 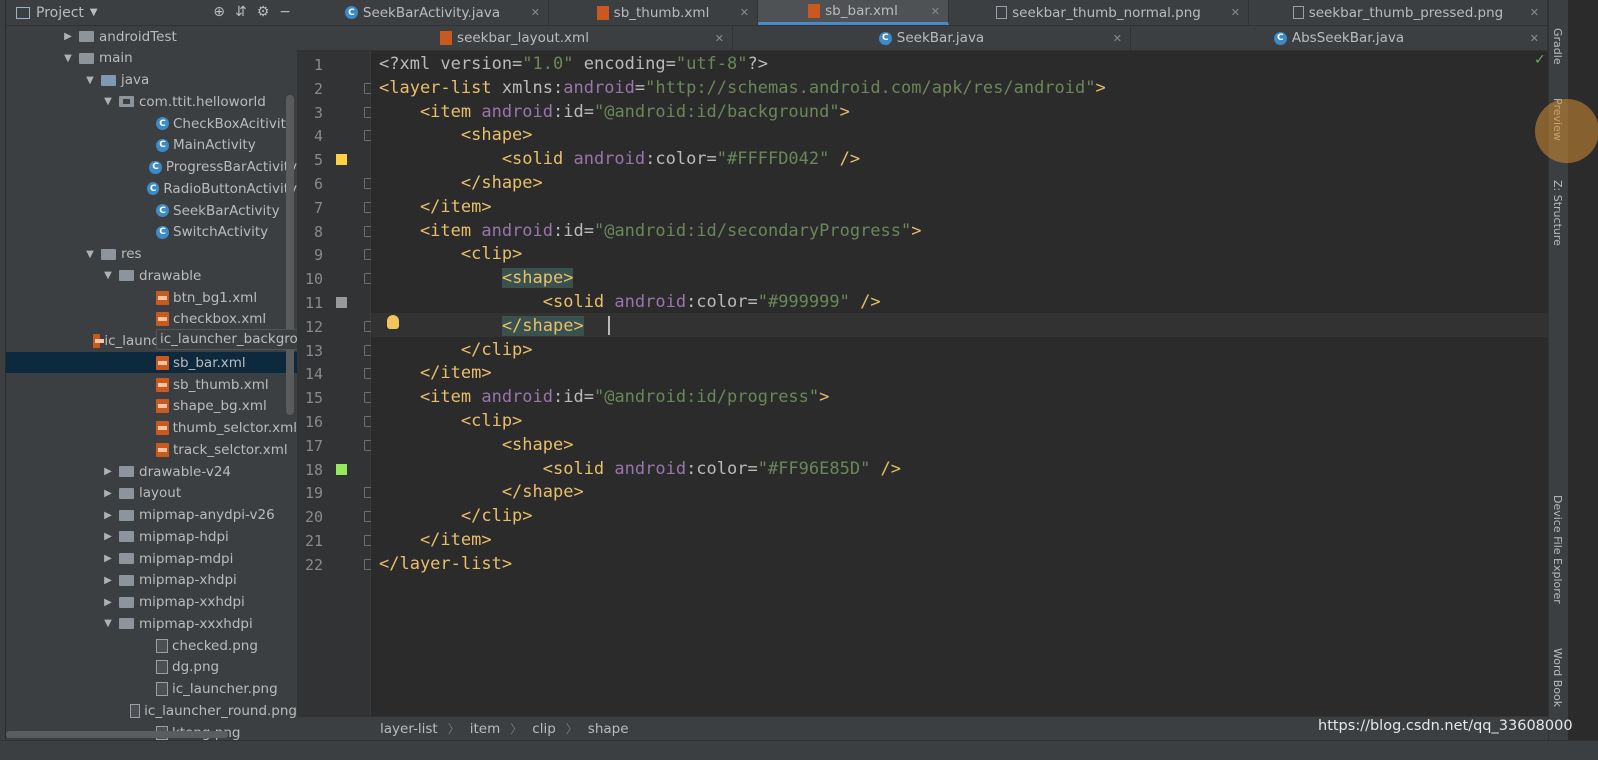 I want to click on tree-item: shape_bg.xml, so click(x=151, y=406).